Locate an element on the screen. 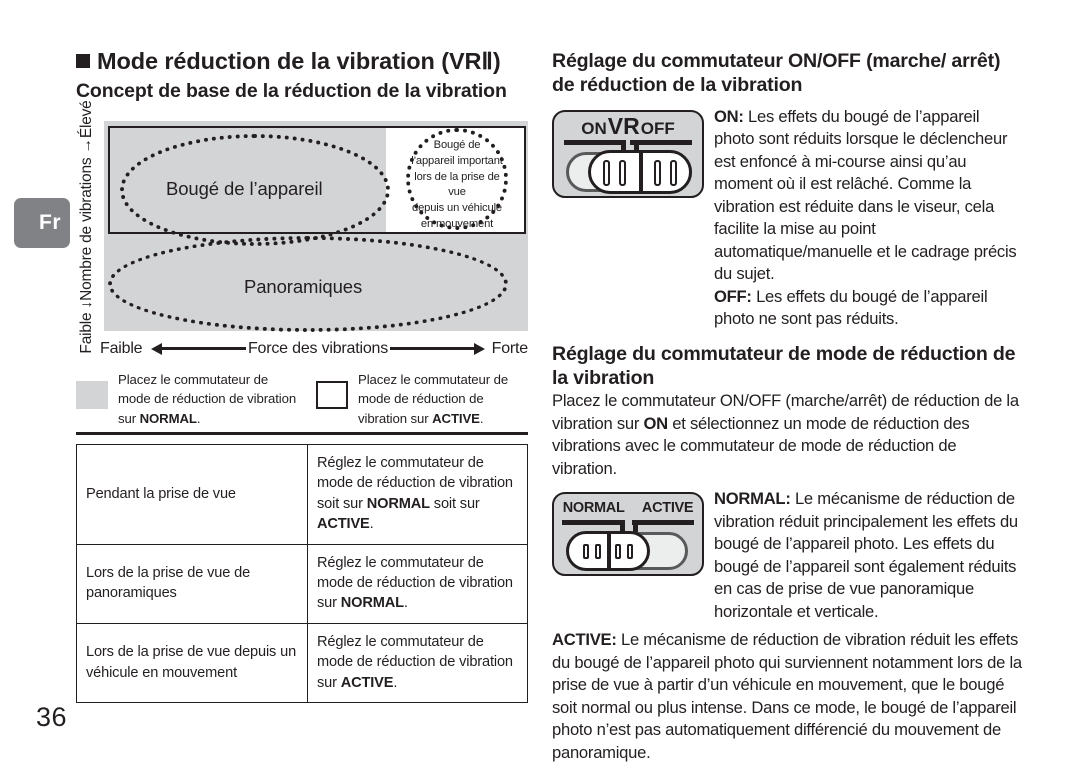  vr-switch-labels: ONVROFF is located at coordinates (628, 125).